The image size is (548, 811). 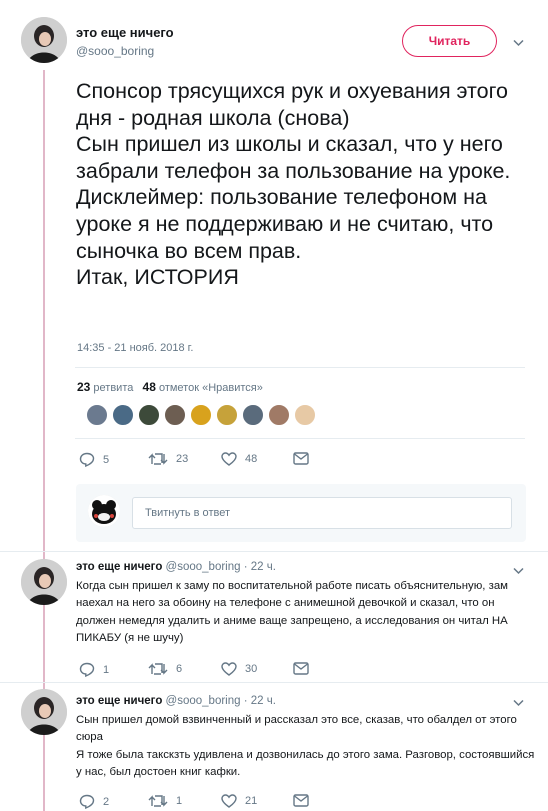 What do you see at coordinates (125, 32) in the screenshot?
I see `author-name: это еще ничего` at bounding box center [125, 32].